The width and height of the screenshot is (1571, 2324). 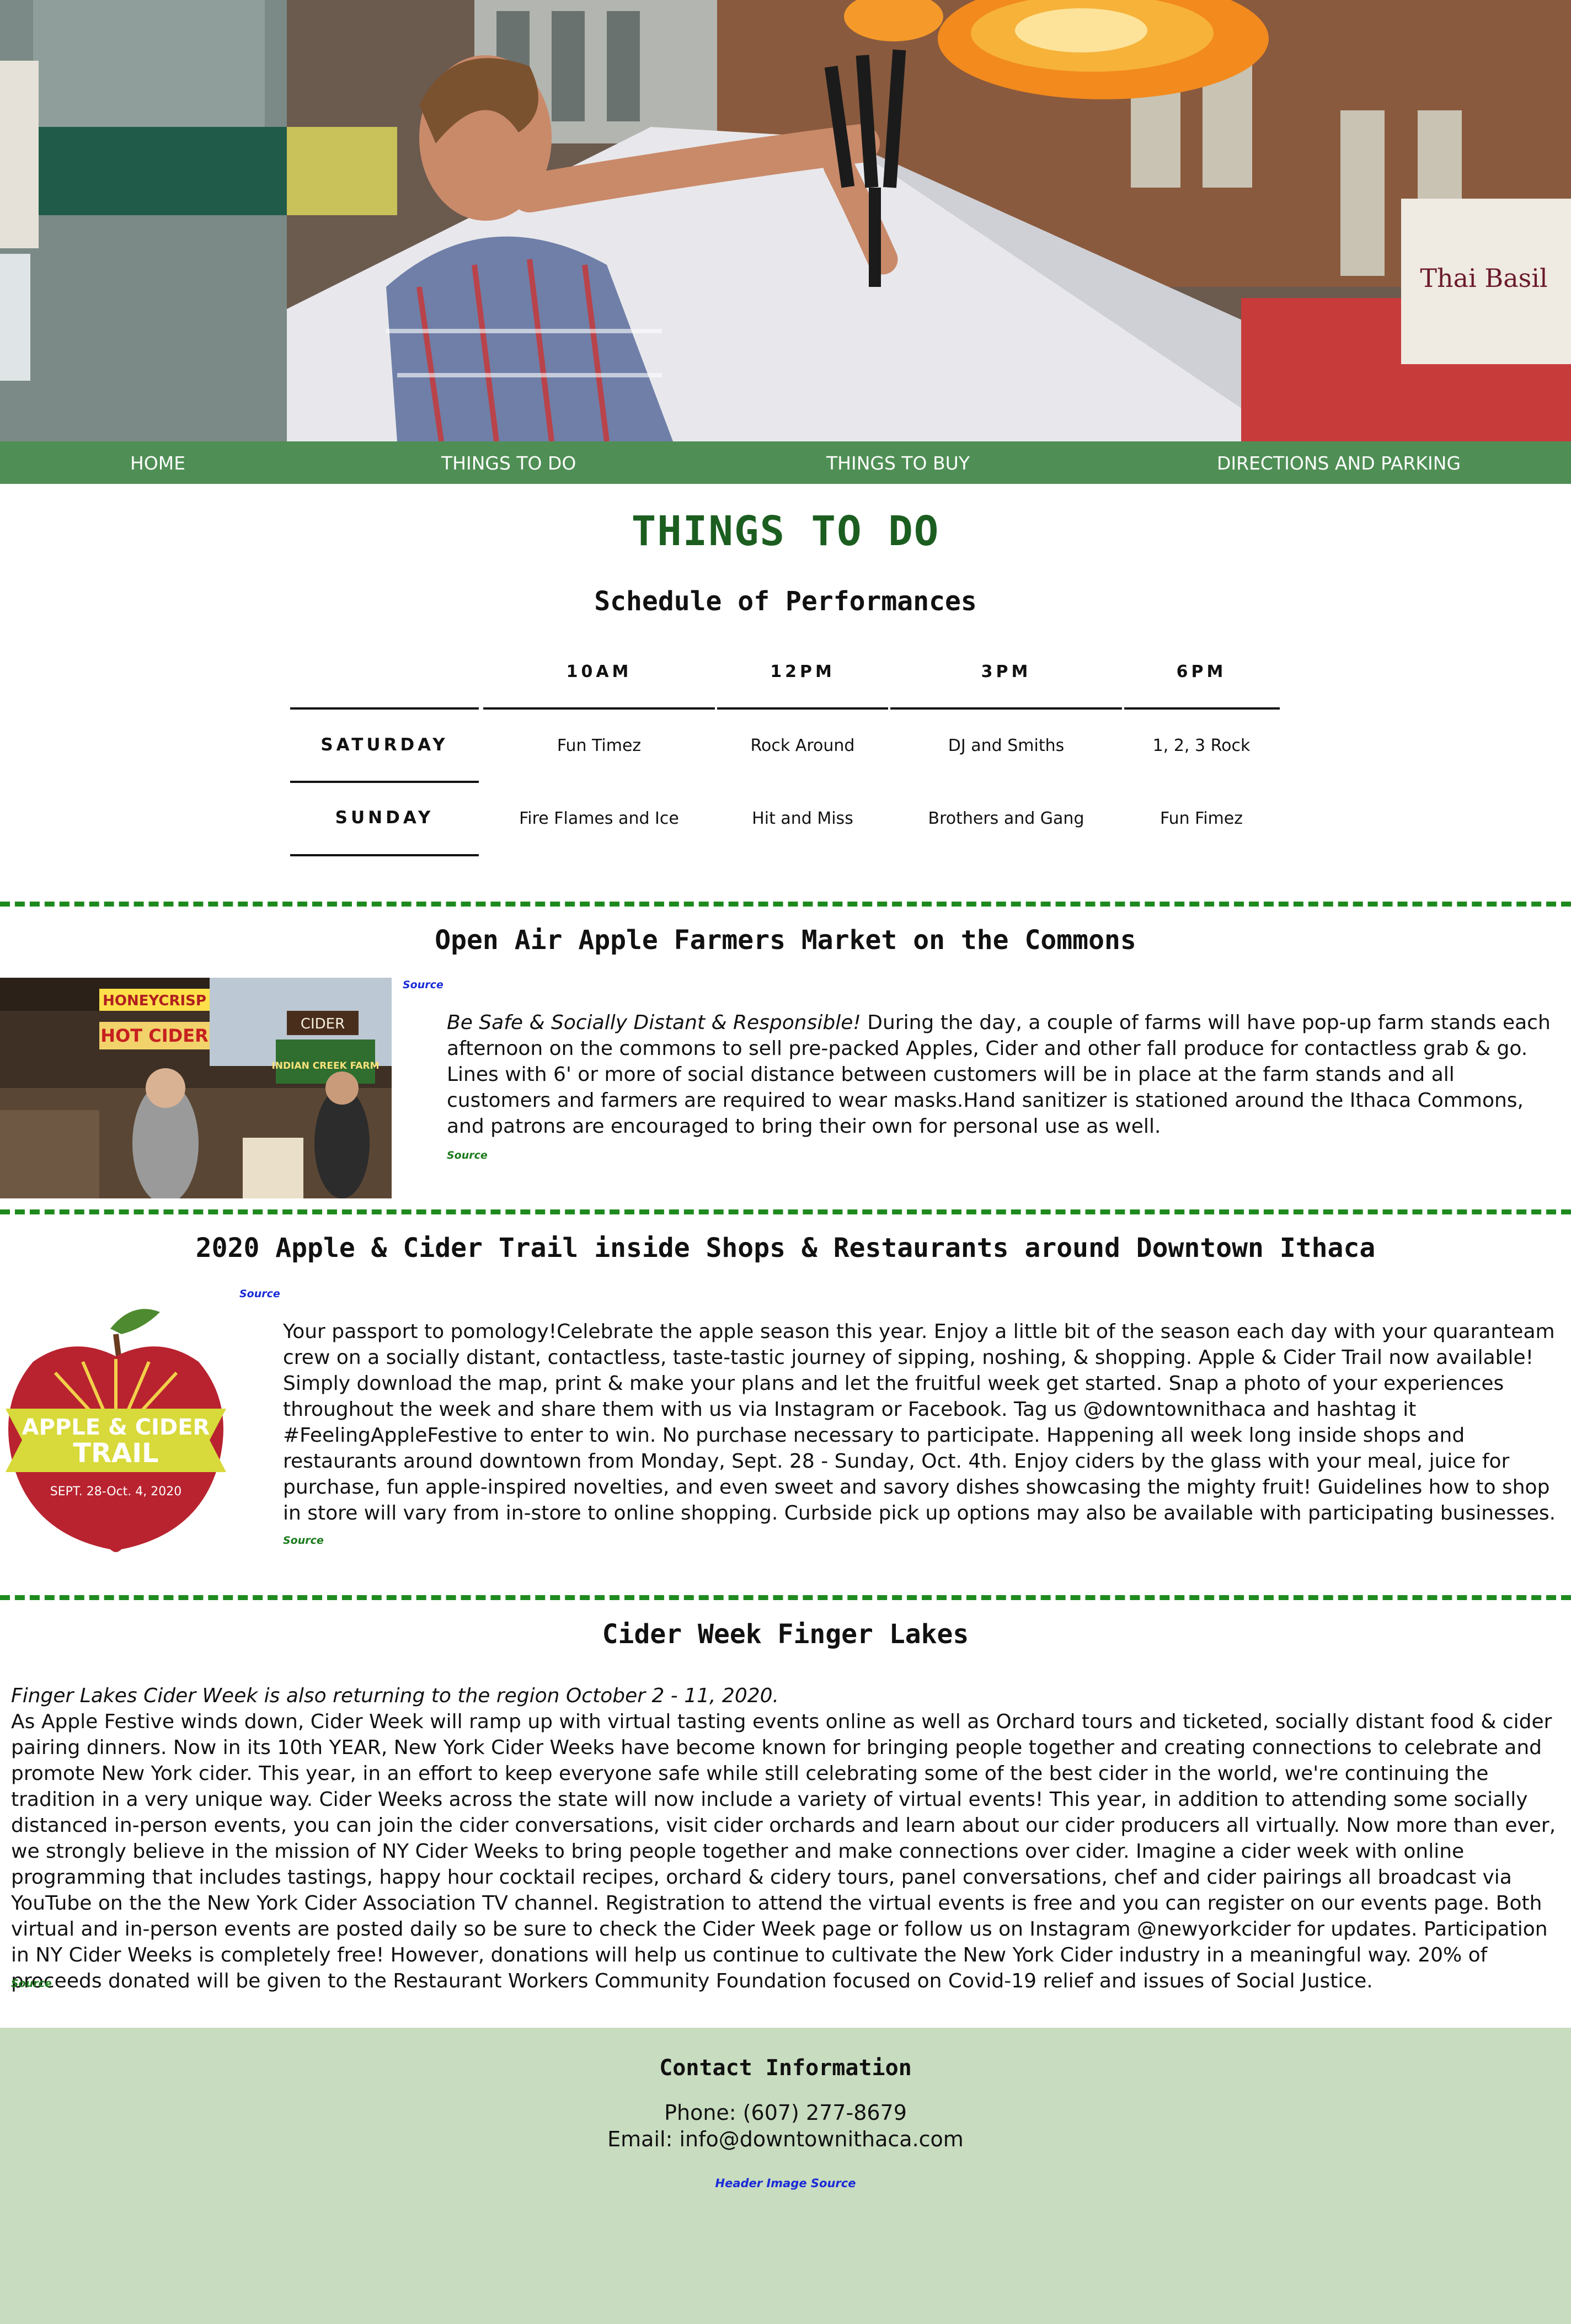 I want to click on contact-email: Email: info@downtownithaca.com, so click(x=785, y=2139).